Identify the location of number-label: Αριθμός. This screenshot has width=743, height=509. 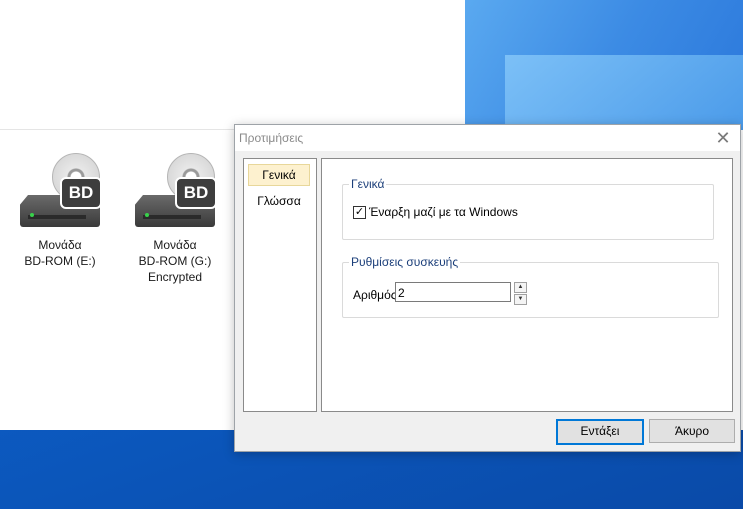
(375, 295).